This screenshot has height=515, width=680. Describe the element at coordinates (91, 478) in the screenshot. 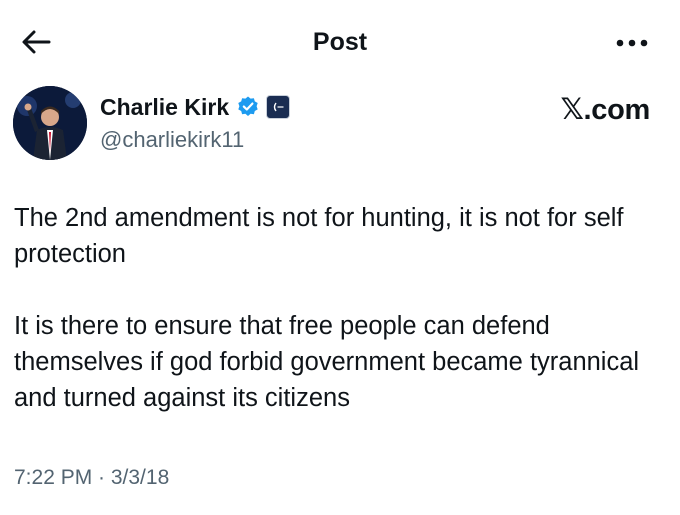

I see `post-timestamp: 7:22 PM · 3/3/18` at that location.